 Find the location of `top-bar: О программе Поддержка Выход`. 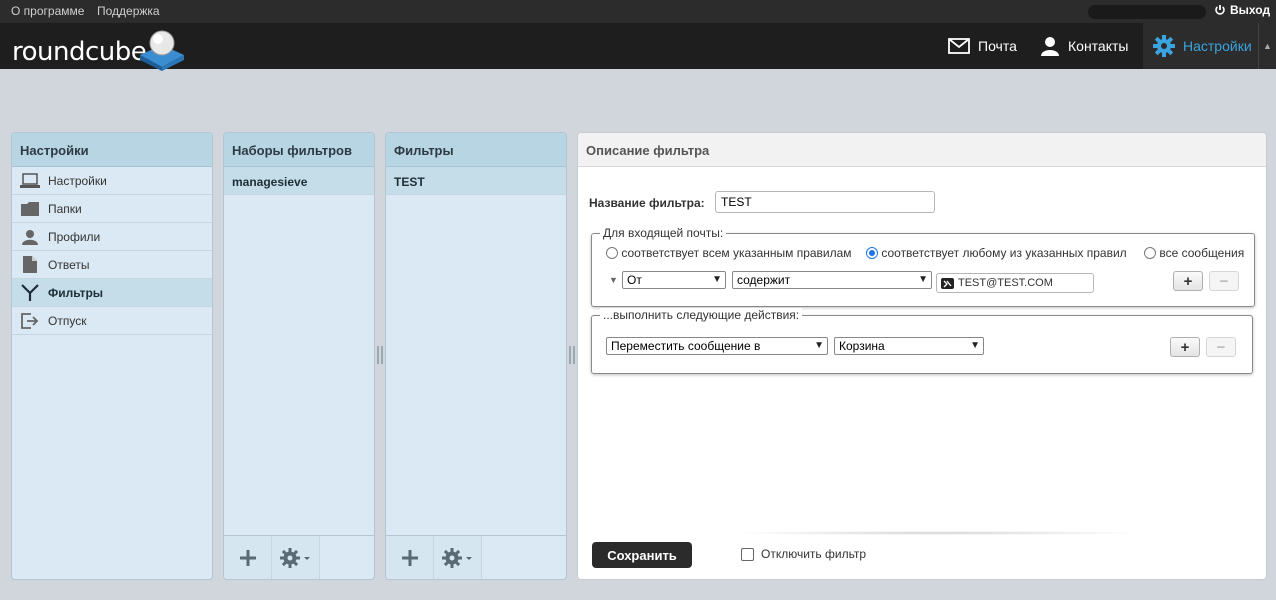

top-bar: О программе Поддержка Выход is located at coordinates (638, 11).